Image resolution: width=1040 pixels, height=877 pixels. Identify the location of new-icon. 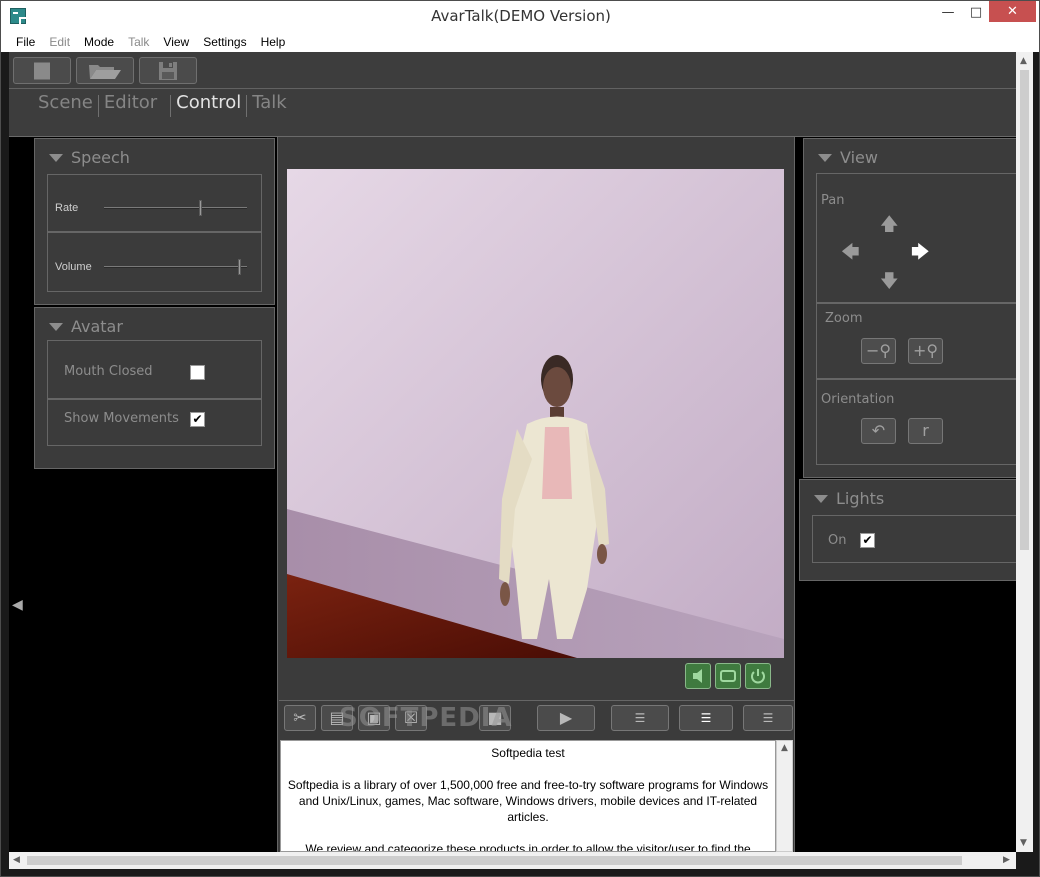
(42, 70).